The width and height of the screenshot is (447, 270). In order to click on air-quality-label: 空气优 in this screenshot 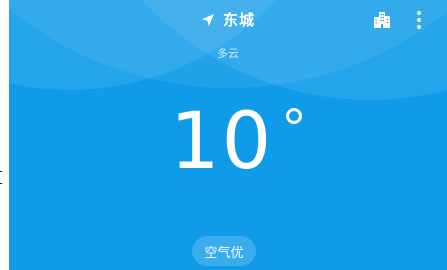, I will do `click(224, 253)`.